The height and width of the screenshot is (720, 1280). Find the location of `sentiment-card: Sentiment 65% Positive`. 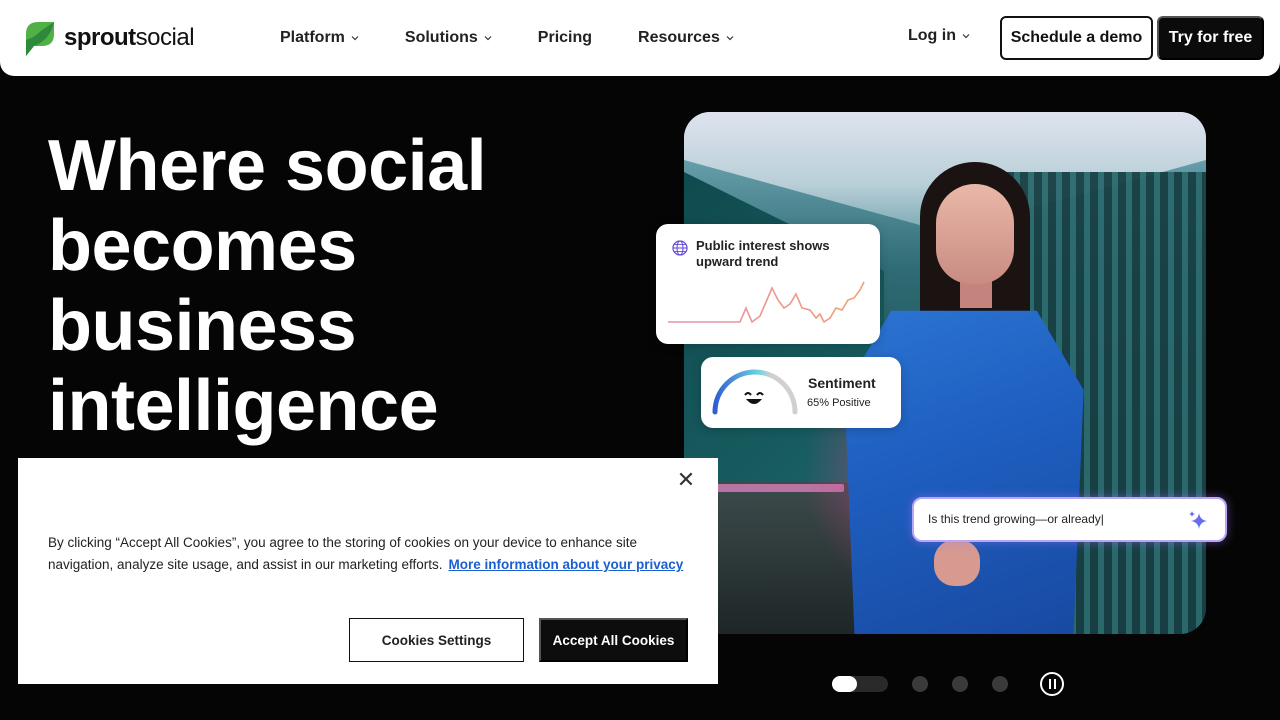

sentiment-card: Sentiment 65% Positive is located at coordinates (801, 392).